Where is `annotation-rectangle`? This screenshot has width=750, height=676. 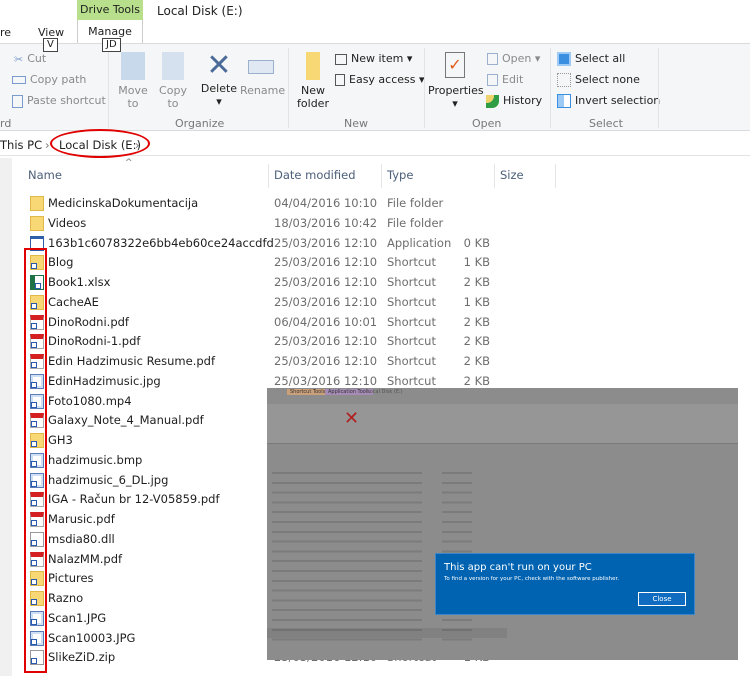 annotation-rectangle is located at coordinates (35, 460).